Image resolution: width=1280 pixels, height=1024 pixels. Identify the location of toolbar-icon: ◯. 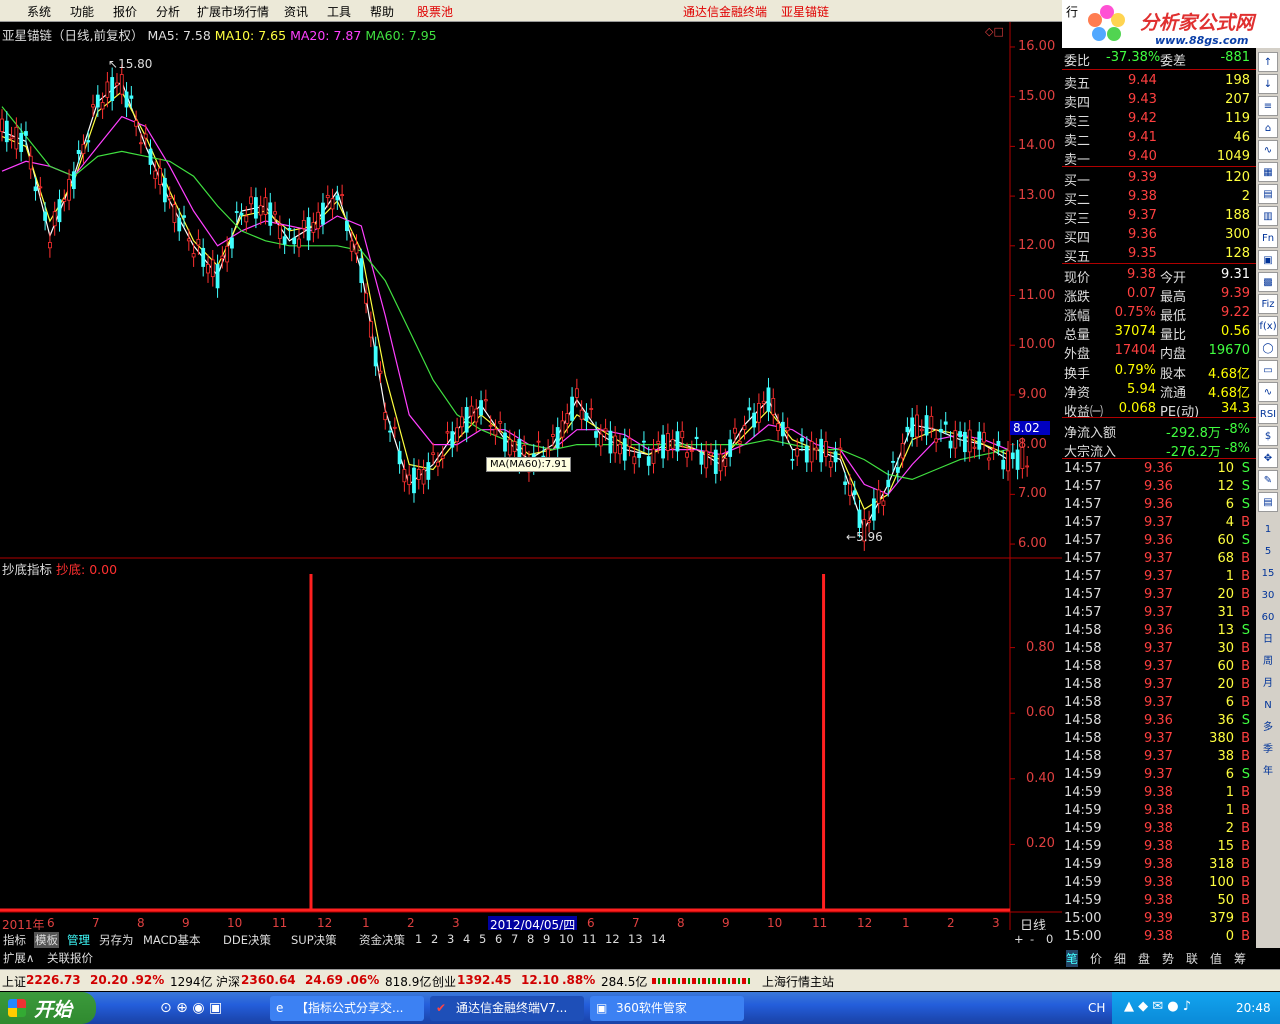
(1268, 348).